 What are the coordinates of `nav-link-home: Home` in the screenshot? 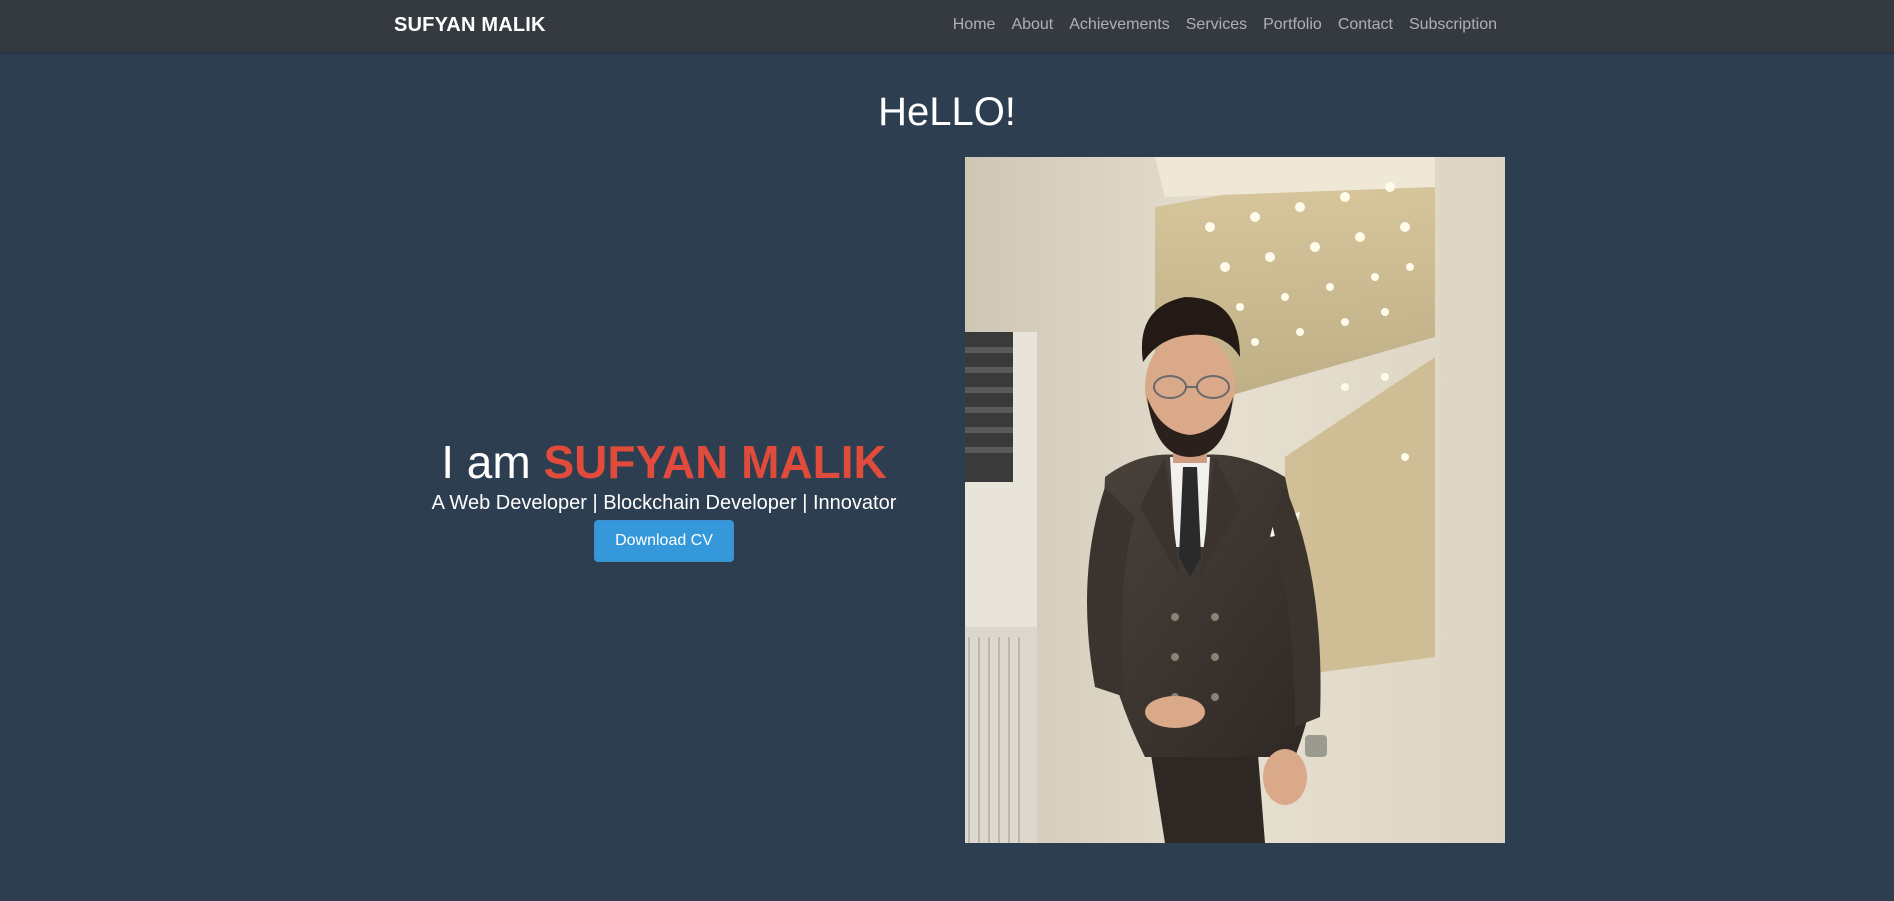 It's located at (974, 25).